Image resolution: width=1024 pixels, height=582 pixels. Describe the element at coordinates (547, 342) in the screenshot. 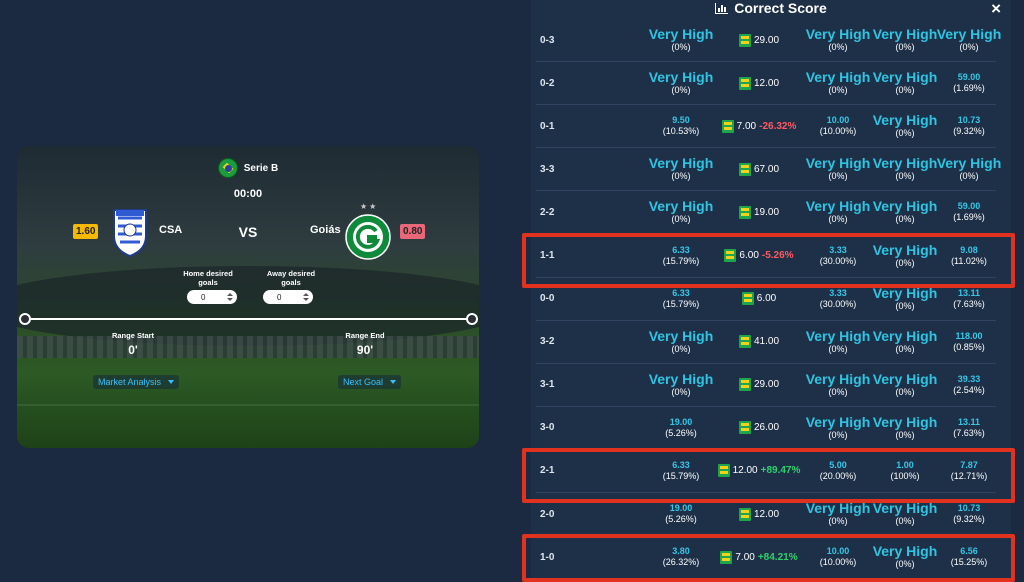

I see `score-label: 3-2` at that location.